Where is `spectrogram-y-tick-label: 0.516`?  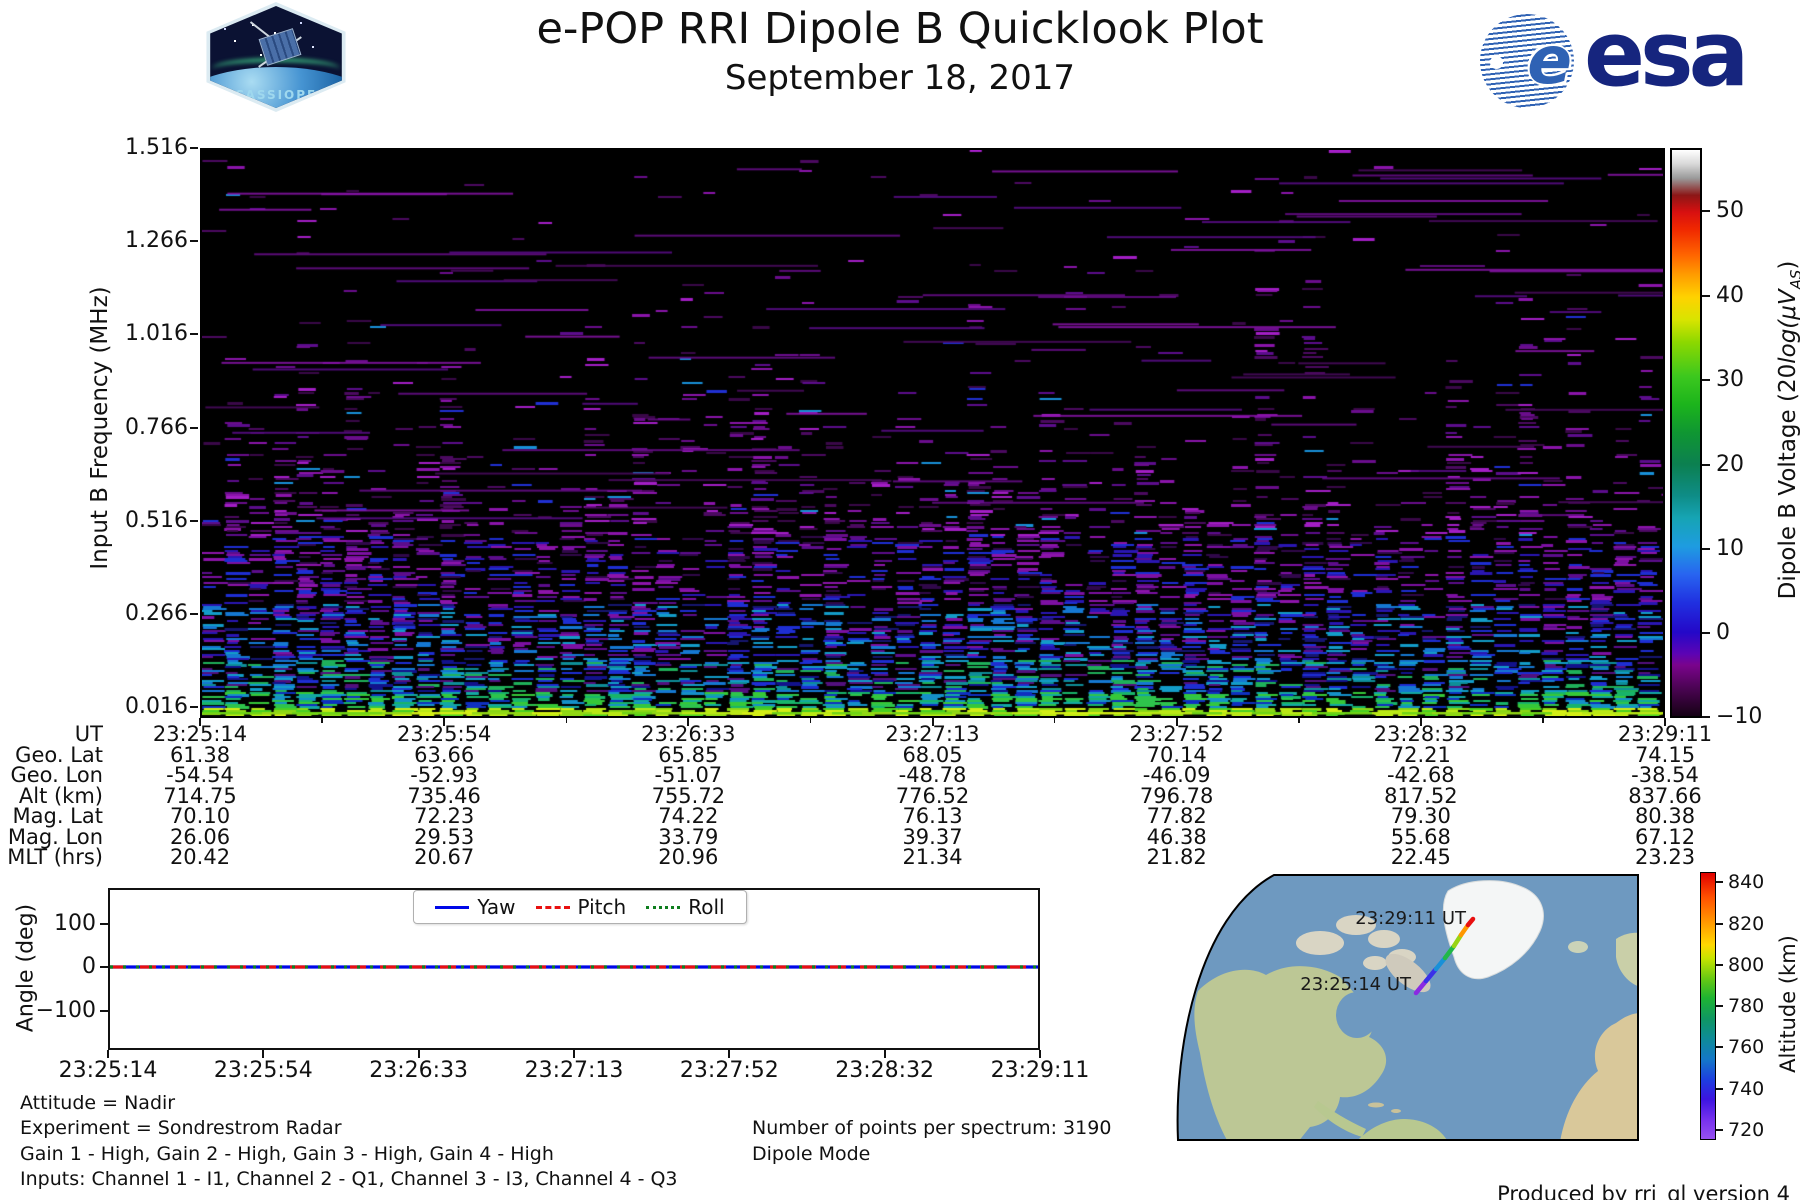 spectrogram-y-tick-label: 0.516 is located at coordinates (156, 520).